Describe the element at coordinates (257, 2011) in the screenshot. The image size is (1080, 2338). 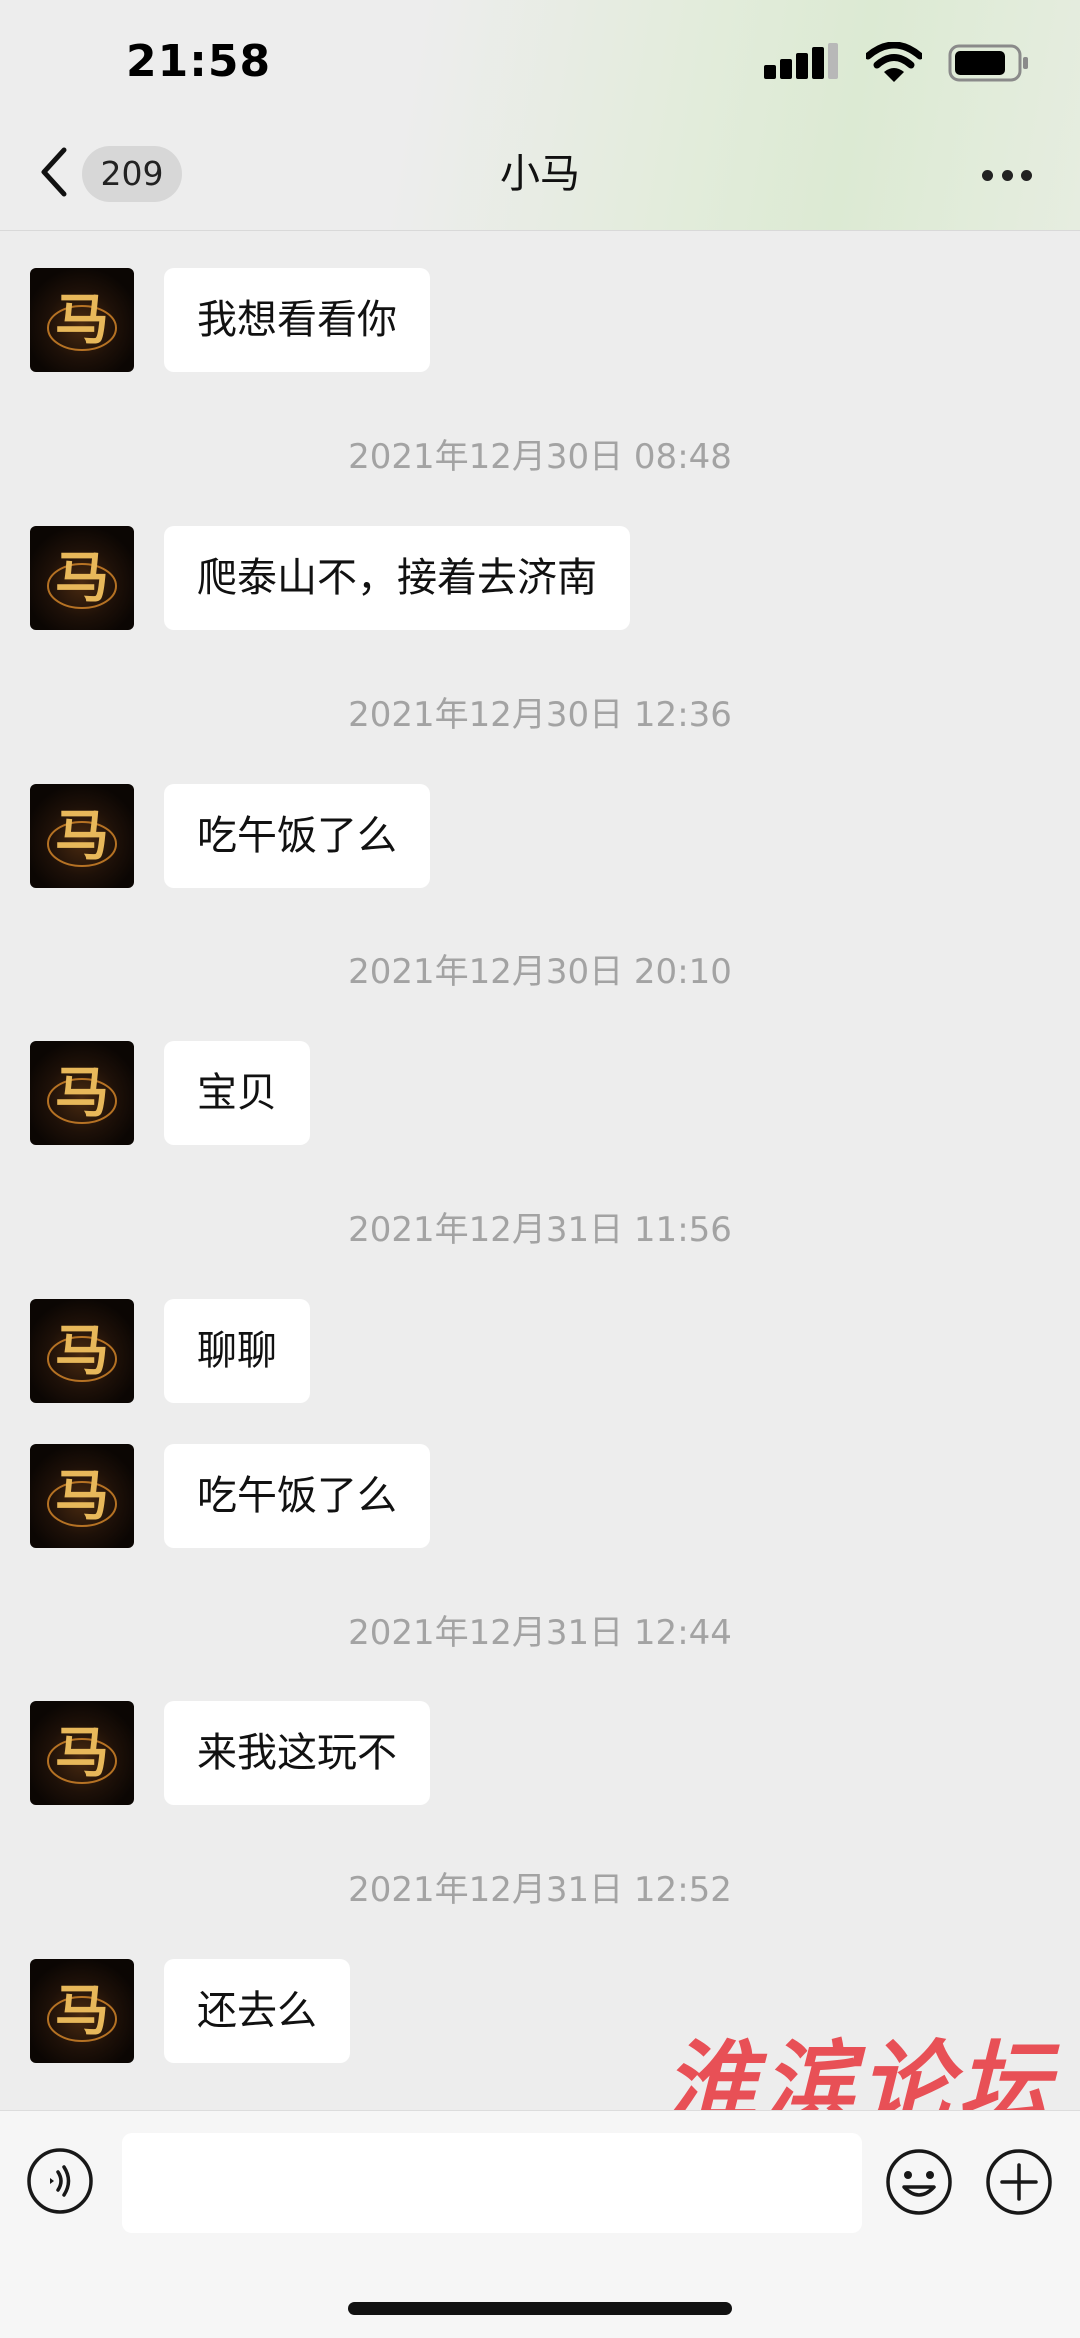
I see `message-bubble: 还去么` at that location.